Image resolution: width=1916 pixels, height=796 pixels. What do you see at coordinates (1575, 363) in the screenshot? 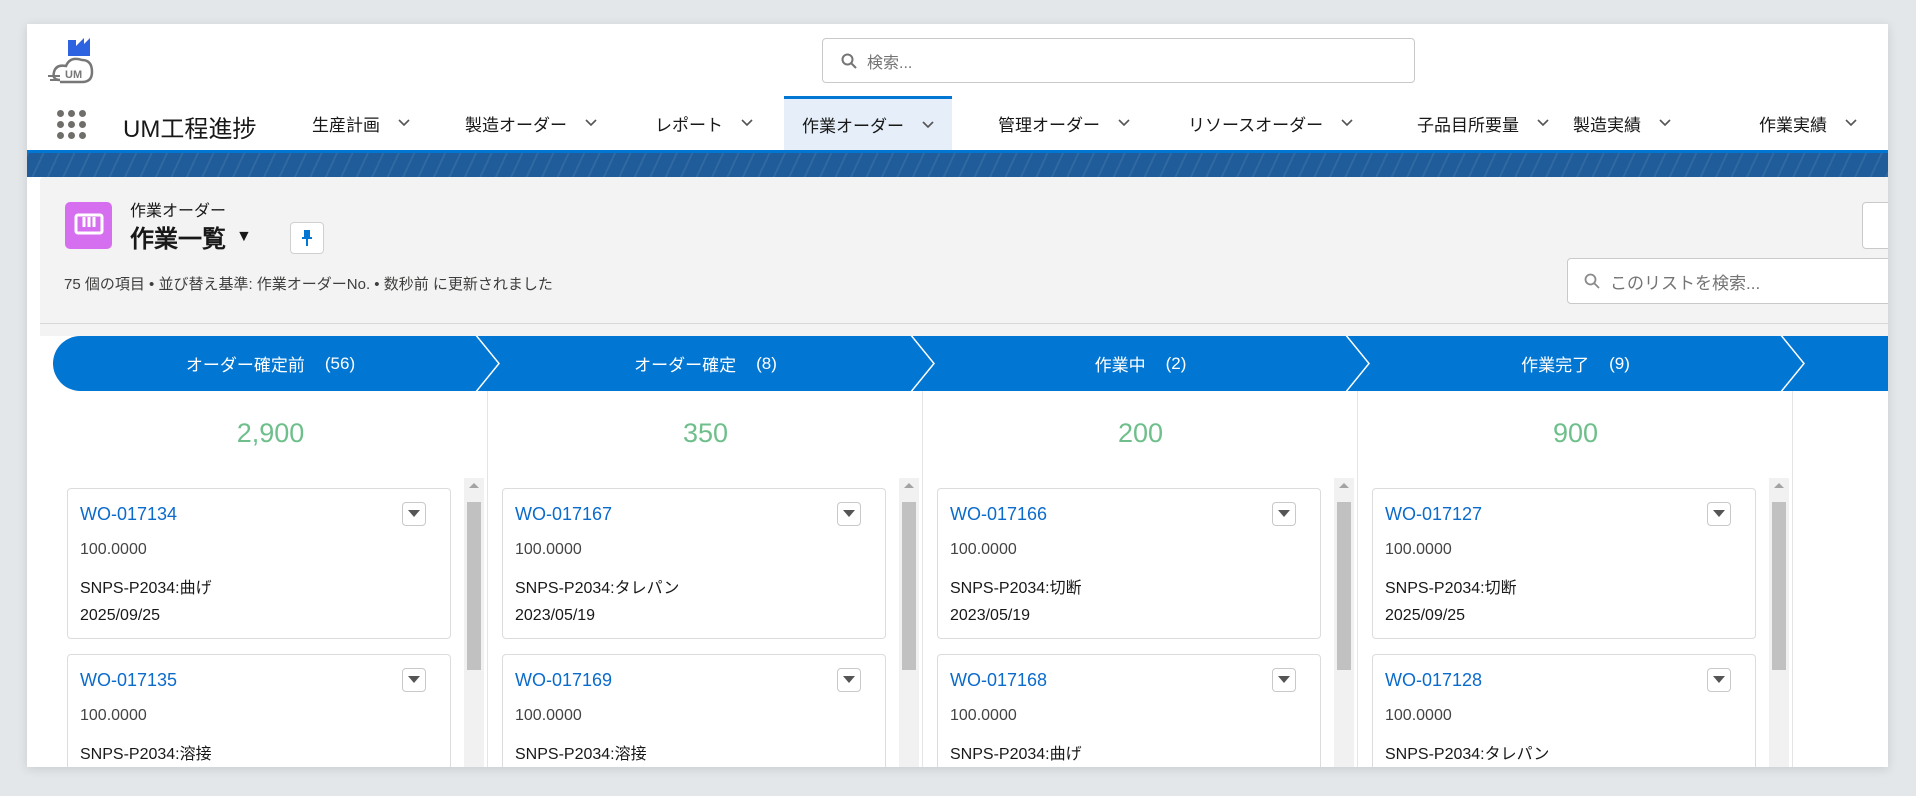
I see `stage-label: 作業完了 (9)` at bounding box center [1575, 363].